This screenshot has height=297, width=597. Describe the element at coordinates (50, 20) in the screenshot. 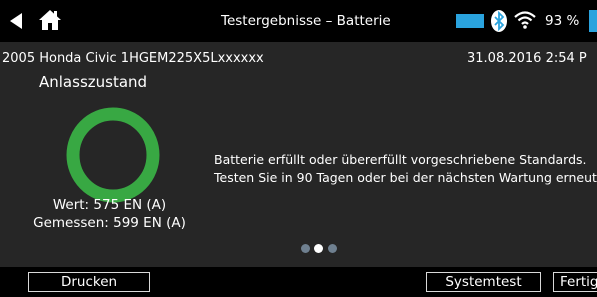

I see `home-icon` at that location.